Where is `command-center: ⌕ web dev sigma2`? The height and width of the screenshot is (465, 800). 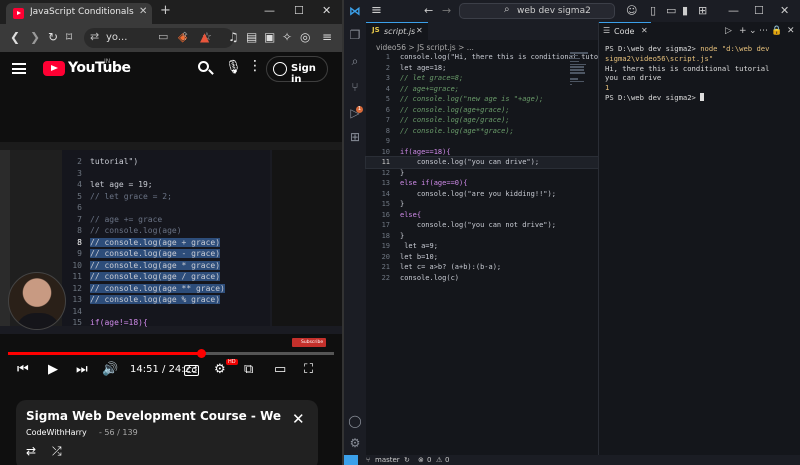
command-center: ⌕ web dev sigma2 is located at coordinates (537, 11).